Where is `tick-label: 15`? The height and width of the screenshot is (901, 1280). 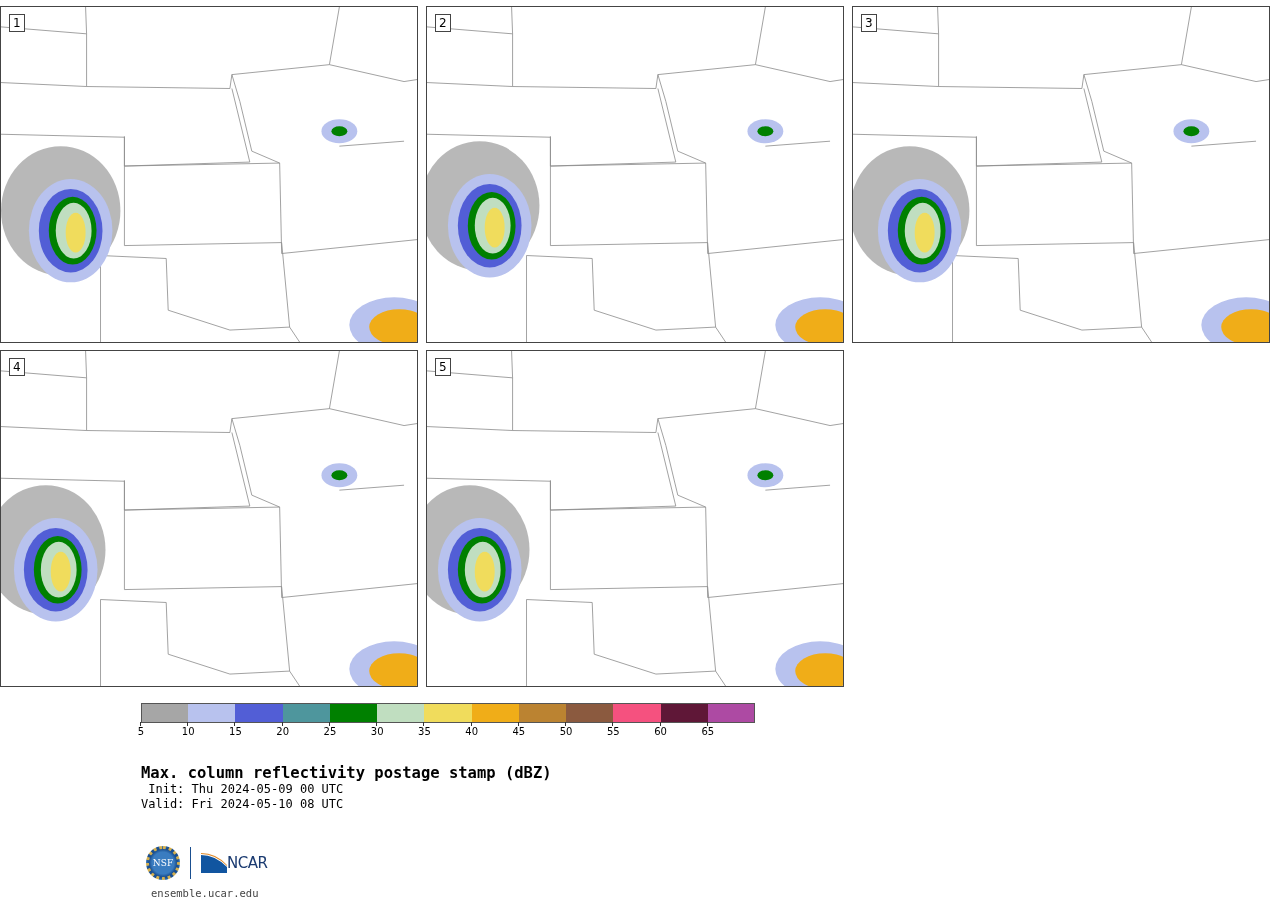
tick-label: 15 is located at coordinates (235, 731).